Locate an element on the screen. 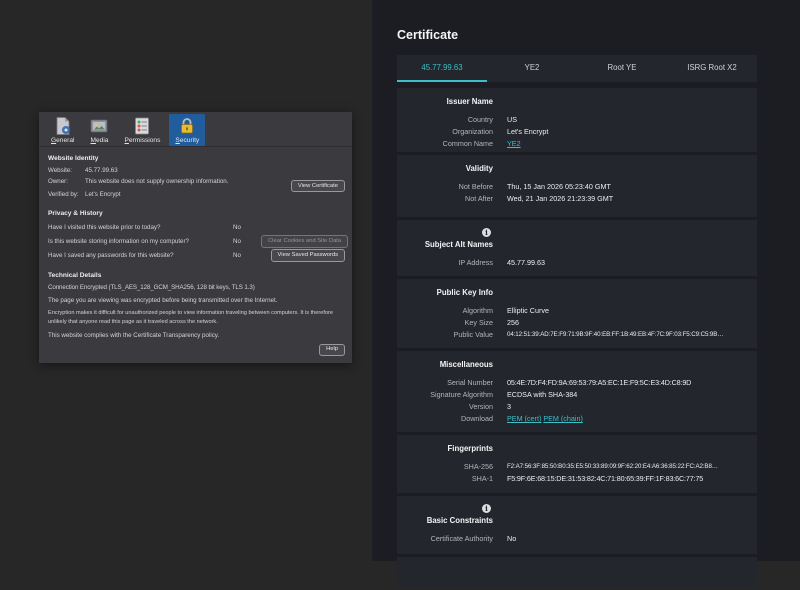 This screenshot has height=590, width=800. certificate-tab-bar: 45.77.99.63 YE2 Root YE ISRG Root X2 is located at coordinates (577, 68).